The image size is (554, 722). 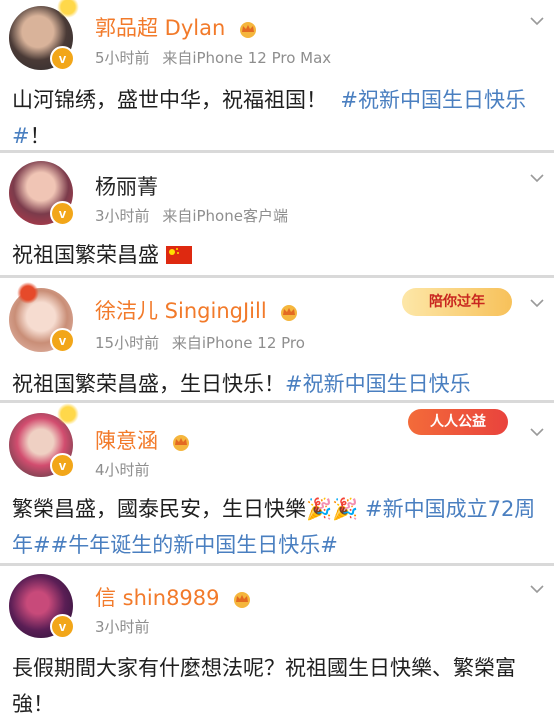 I want to click on post-text: 長假期間大家有什麼想法呢？祝祖國生日快樂、繁榮富強！, so click(x=264, y=686).